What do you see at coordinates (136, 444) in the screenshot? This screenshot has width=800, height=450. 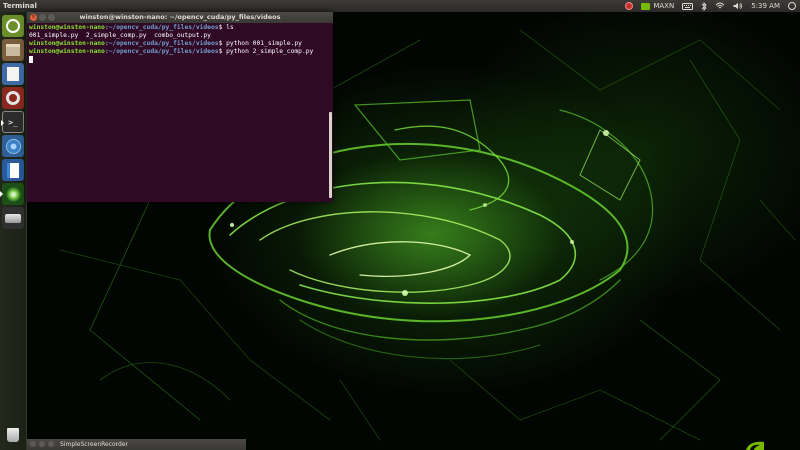 I see `recorder-window-titlebar: SimpleScreenRecorder` at bounding box center [136, 444].